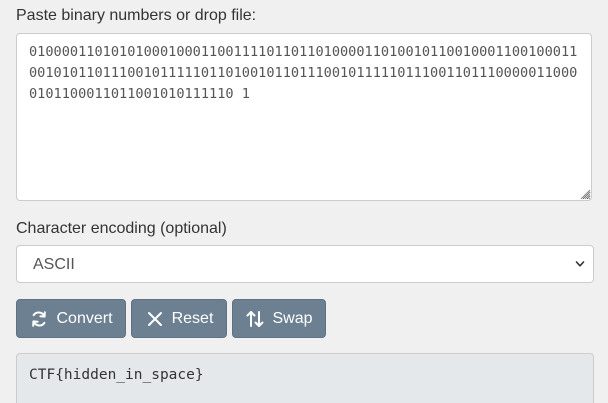 Image resolution: width=608 pixels, height=403 pixels. Describe the element at coordinates (121, 228) in the screenshot. I see `encoding-label: Character encoding (optional)` at that location.